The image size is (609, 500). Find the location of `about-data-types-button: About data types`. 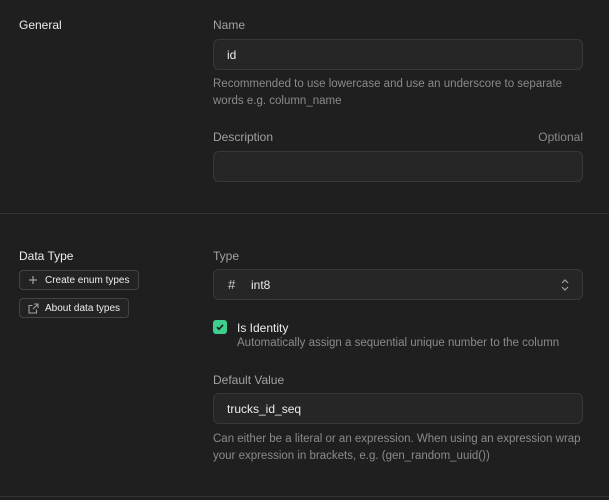

about-data-types-button: About data types is located at coordinates (74, 308).